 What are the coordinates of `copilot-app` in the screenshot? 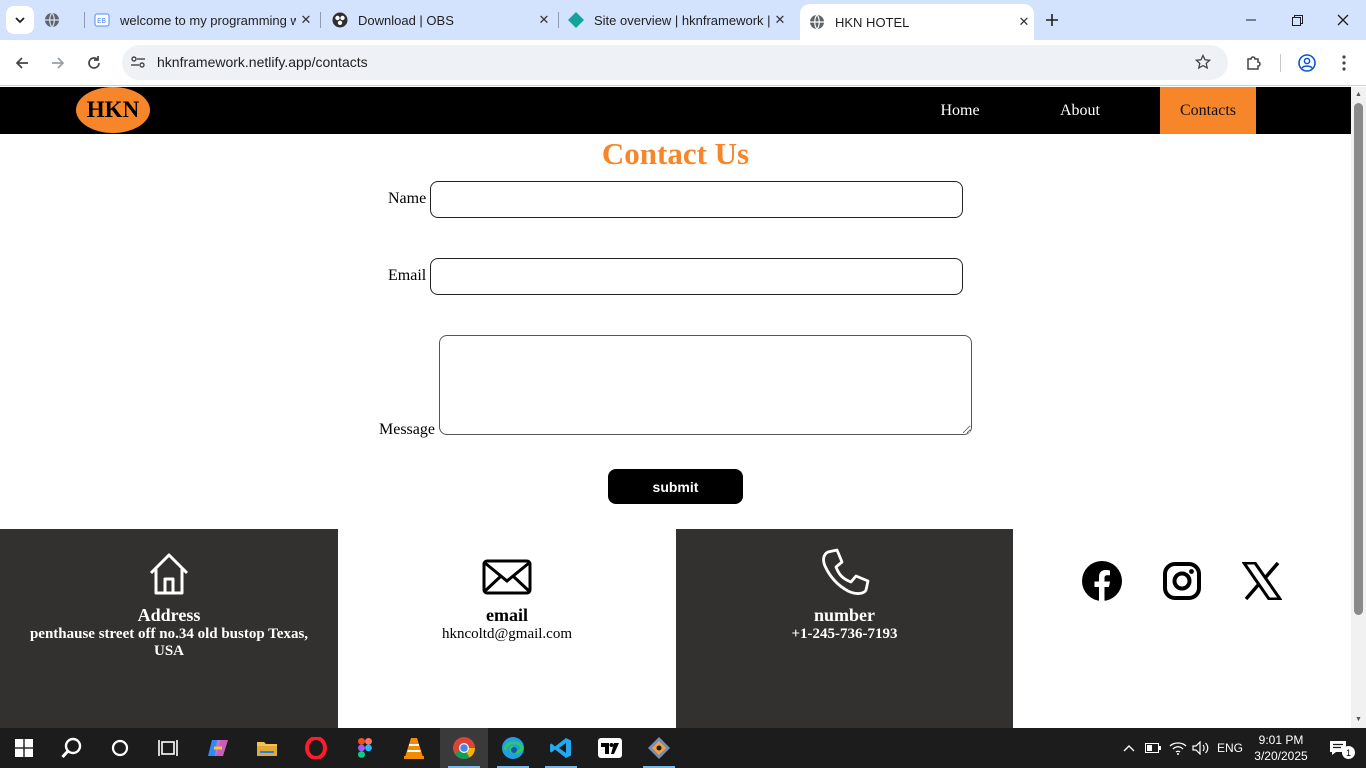 It's located at (218, 748).